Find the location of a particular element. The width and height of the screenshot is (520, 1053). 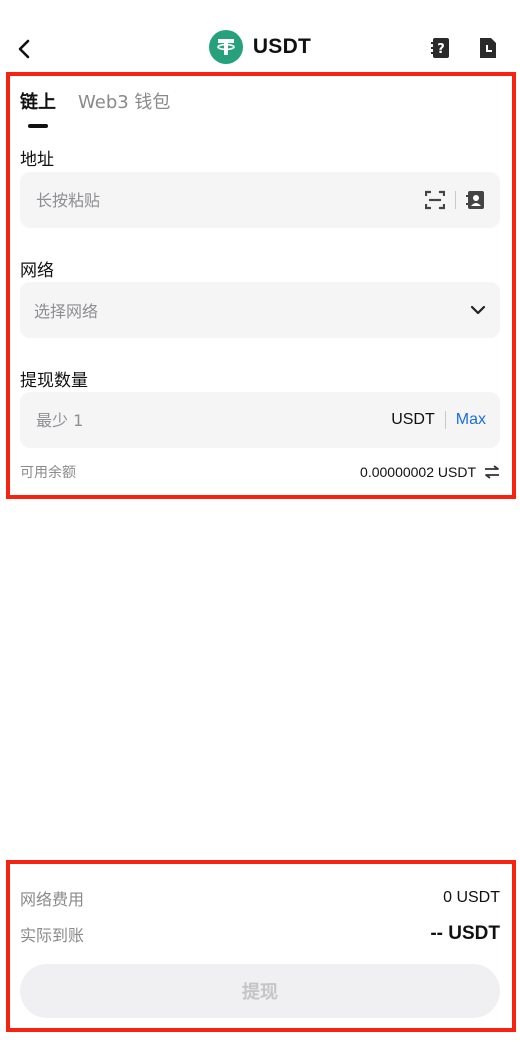

amount-label: 提现数量 is located at coordinates (54, 381).